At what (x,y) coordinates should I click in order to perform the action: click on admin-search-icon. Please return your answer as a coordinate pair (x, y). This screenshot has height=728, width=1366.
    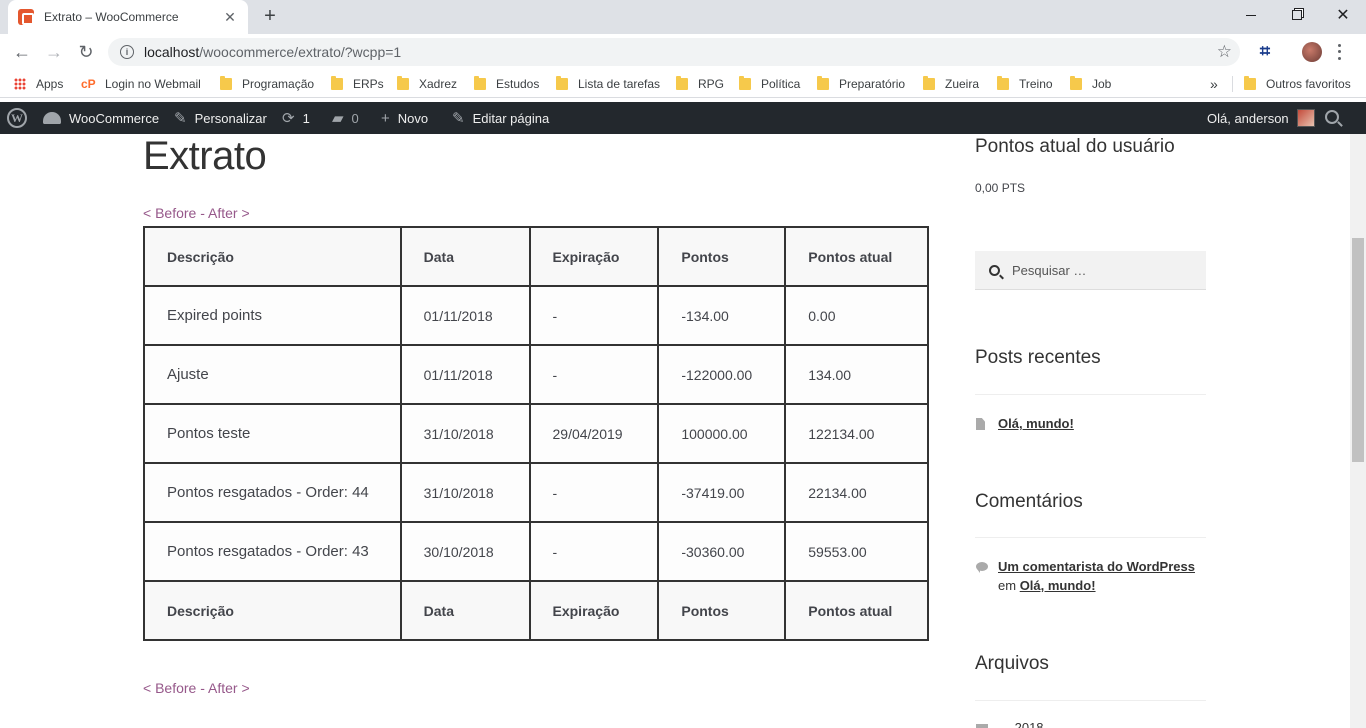
    Looking at the image, I should click on (1332, 117).